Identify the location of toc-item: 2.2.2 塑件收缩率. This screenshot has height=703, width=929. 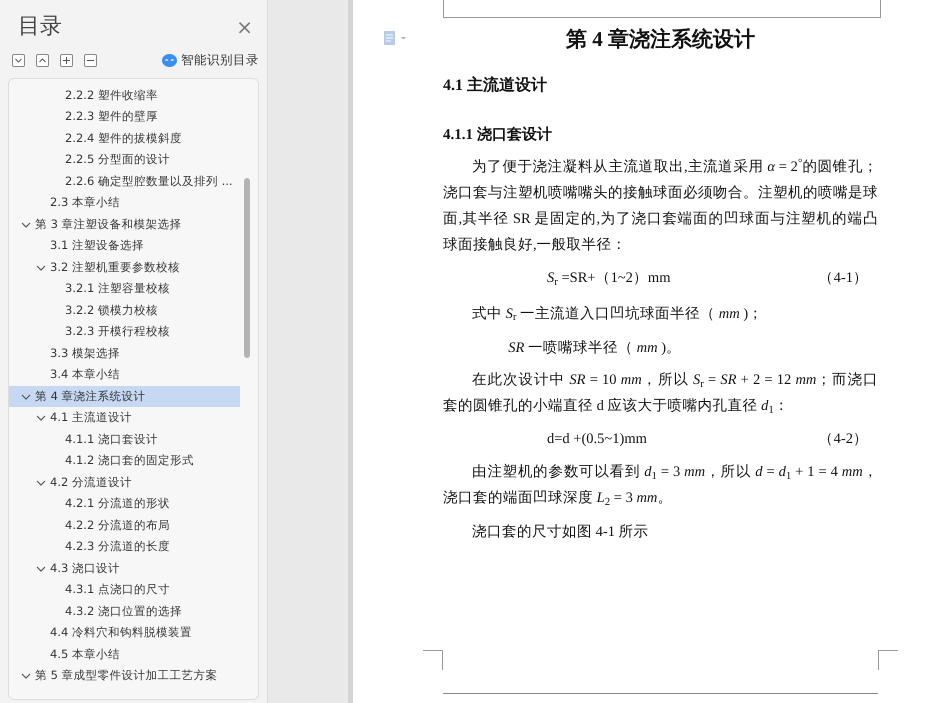
(124, 95).